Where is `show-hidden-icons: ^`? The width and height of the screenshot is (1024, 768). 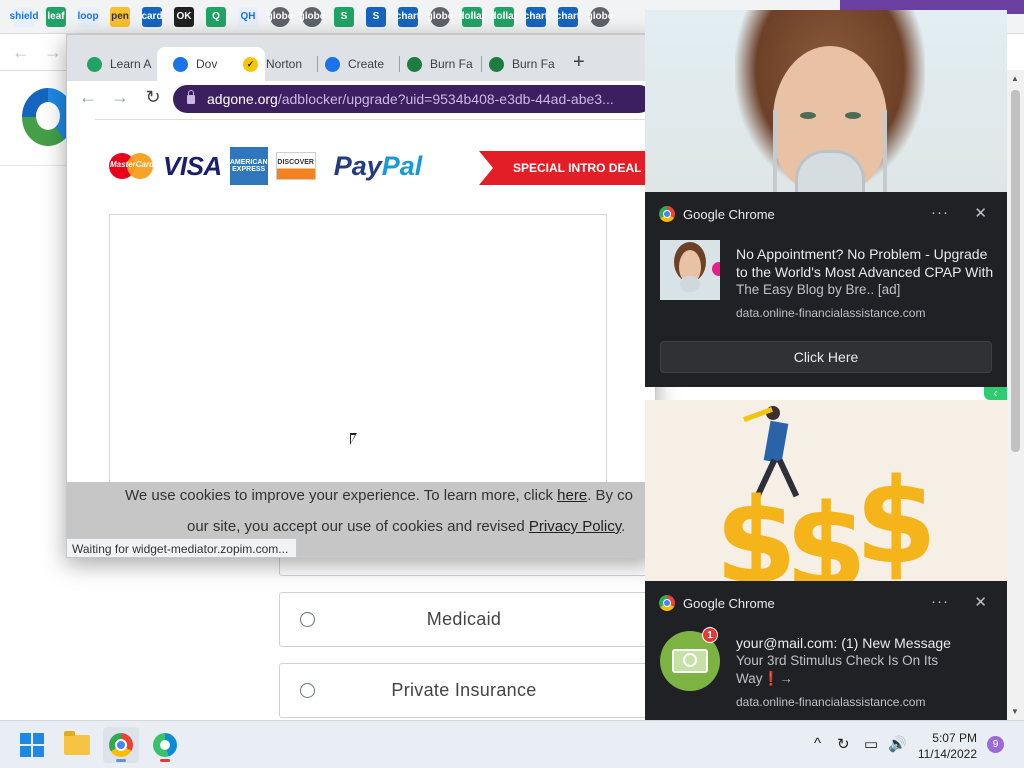
show-hidden-icons: ^ is located at coordinates (817, 743).